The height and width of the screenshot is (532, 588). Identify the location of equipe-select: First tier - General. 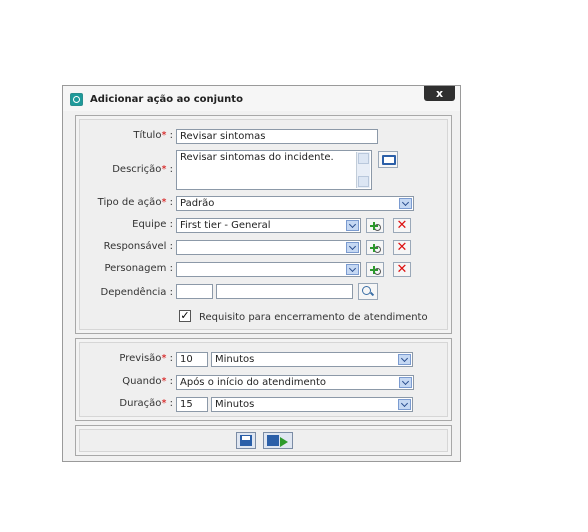
(268, 225).